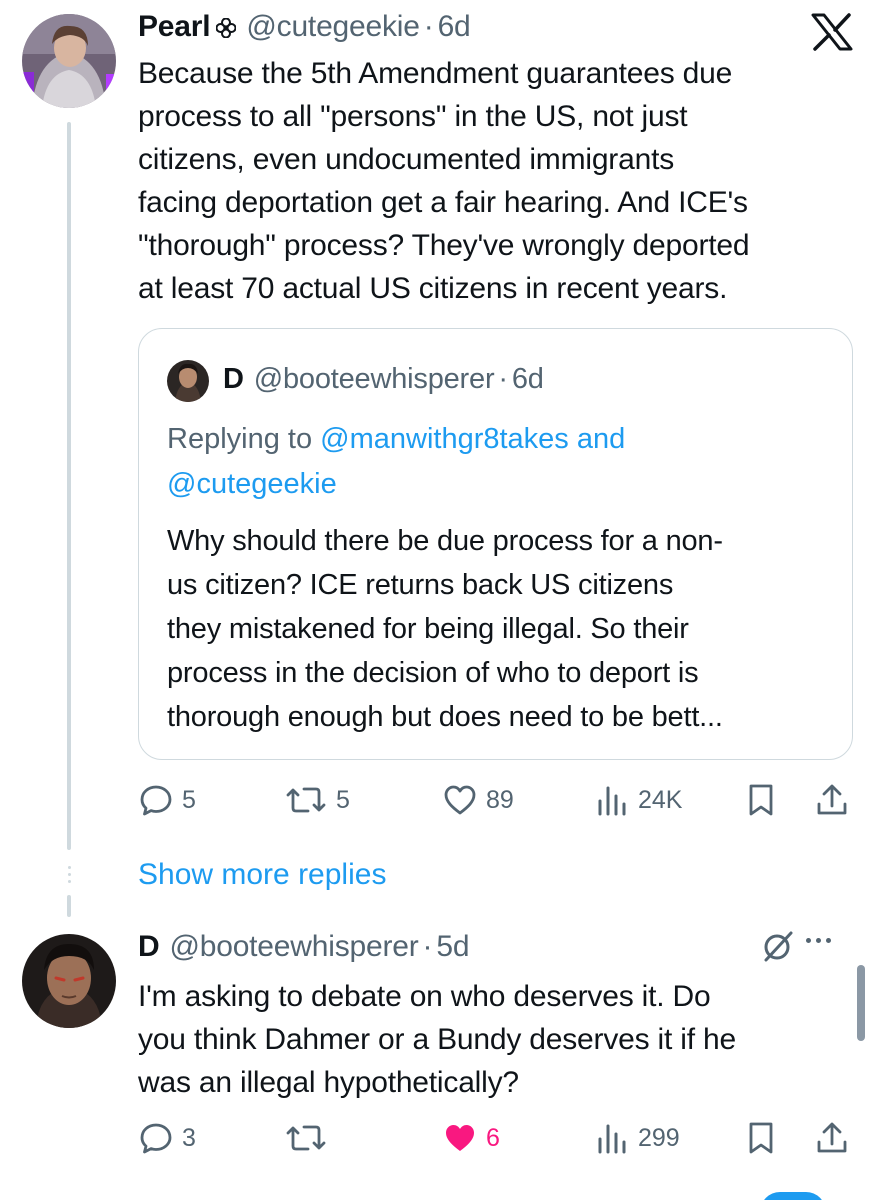 The image size is (874, 1200). I want to click on reply-button: 3, so click(167, 1138).